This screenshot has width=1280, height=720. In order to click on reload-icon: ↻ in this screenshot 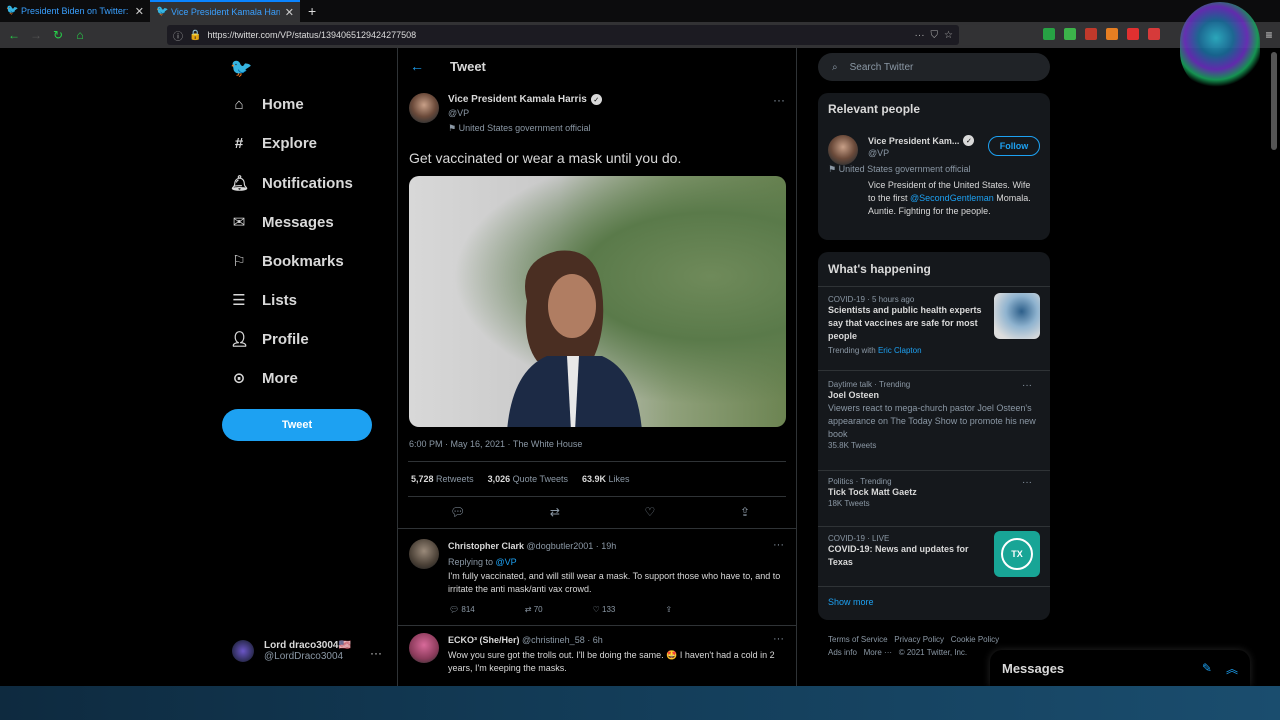, I will do `click(58, 35)`.